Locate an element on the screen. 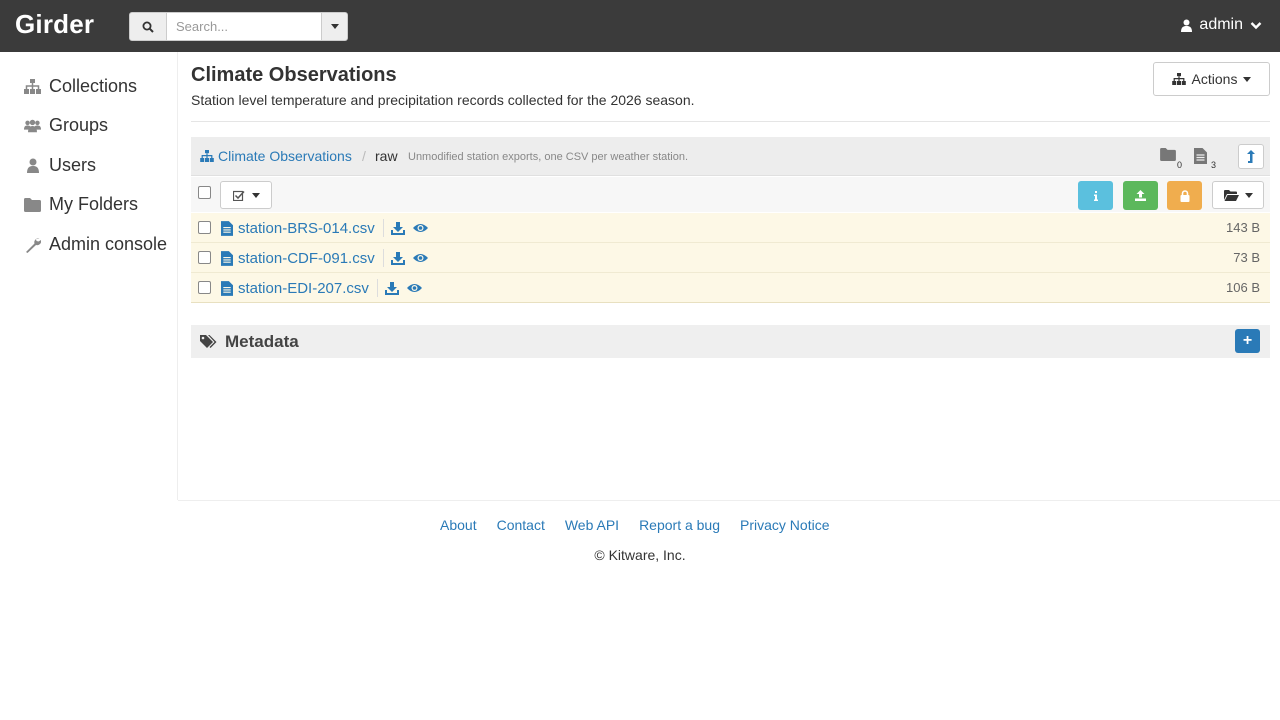  sidebar-item-label: Admin console is located at coordinates (108, 244).